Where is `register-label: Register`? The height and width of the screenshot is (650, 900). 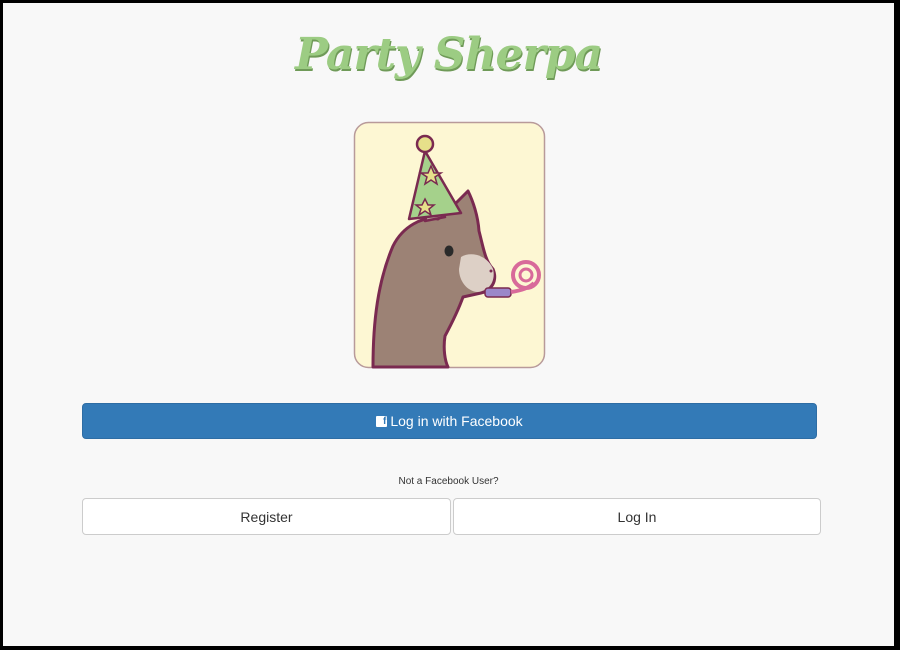
register-label: Register is located at coordinates (266, 516).